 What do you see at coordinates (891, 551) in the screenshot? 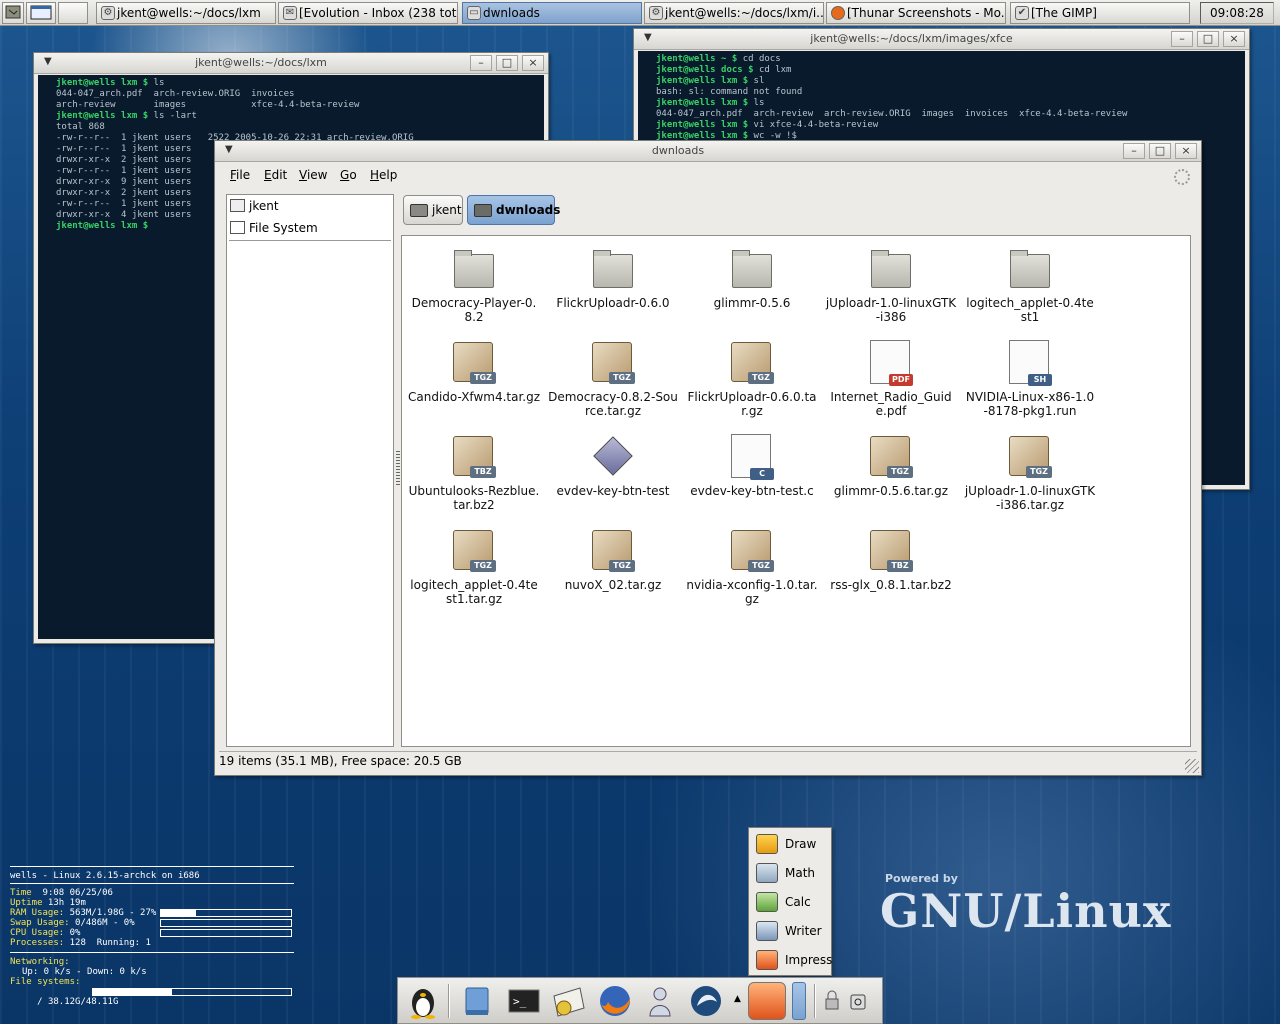
I see `archive-icon: TBZ` at bounding box center [891, 551].